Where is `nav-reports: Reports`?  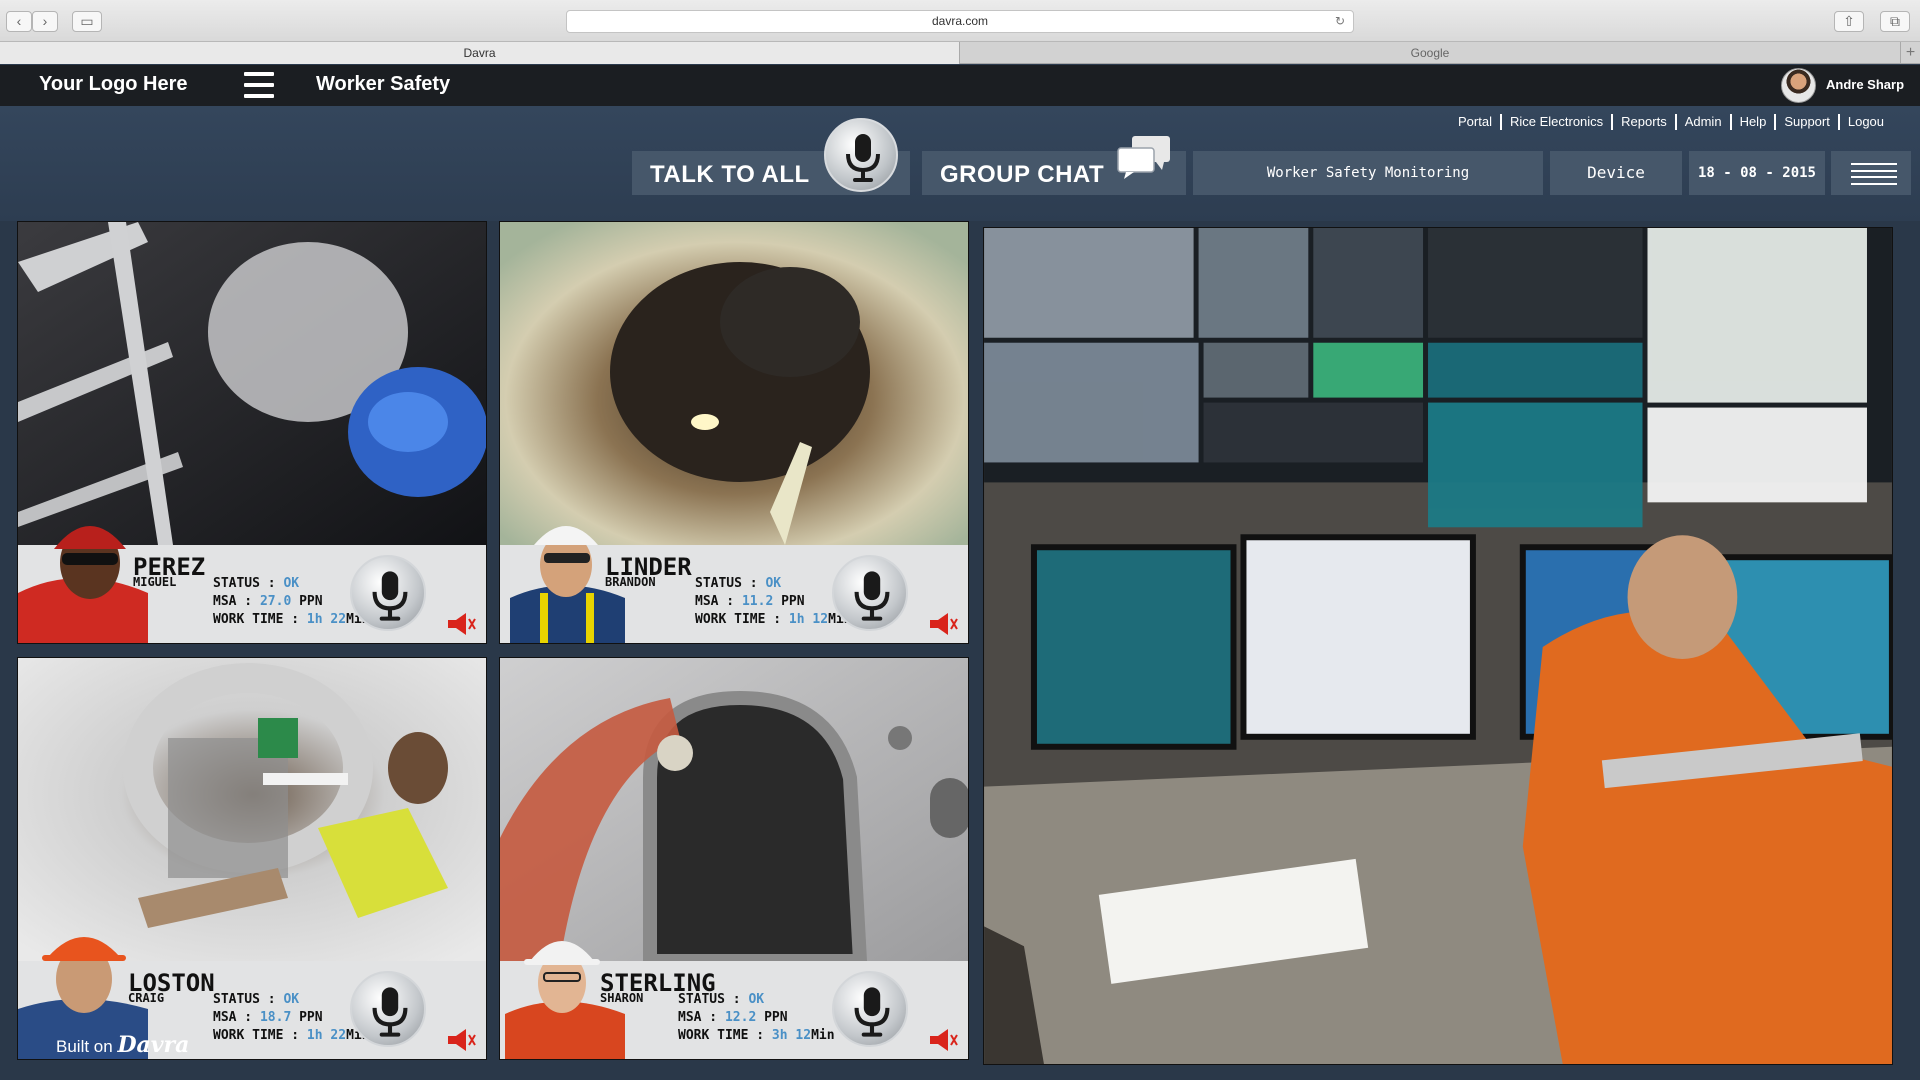
nav-reports: Reports is located at coordinates (1645, 122).